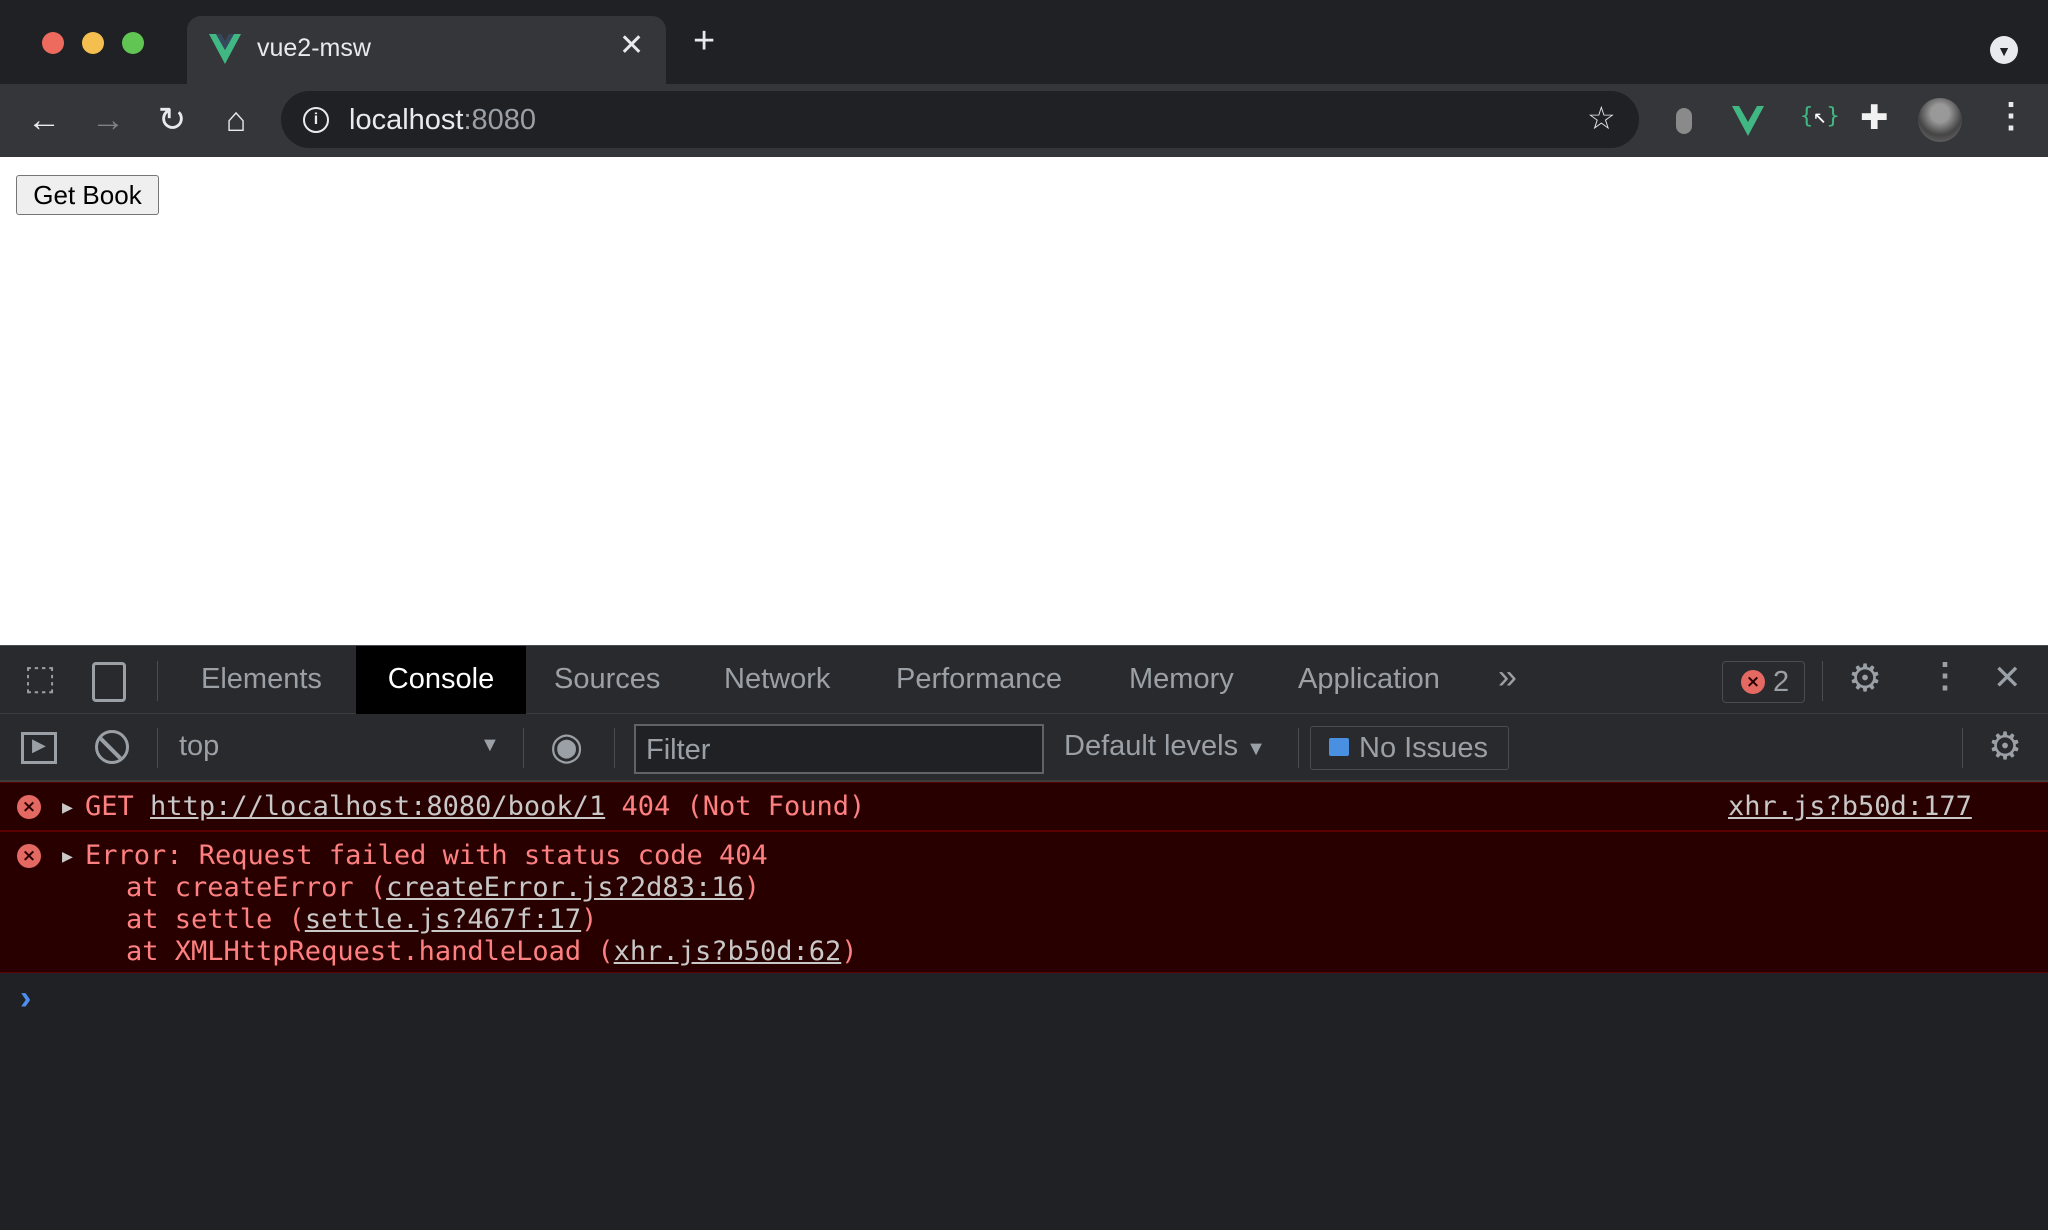 The width and height of the screenshot is (2048, 1230). What do you see at coordinates (426, 50) in the screenshot?
I see `browser-tab: vue2-msw ✕` at bounding box center [426, 50].